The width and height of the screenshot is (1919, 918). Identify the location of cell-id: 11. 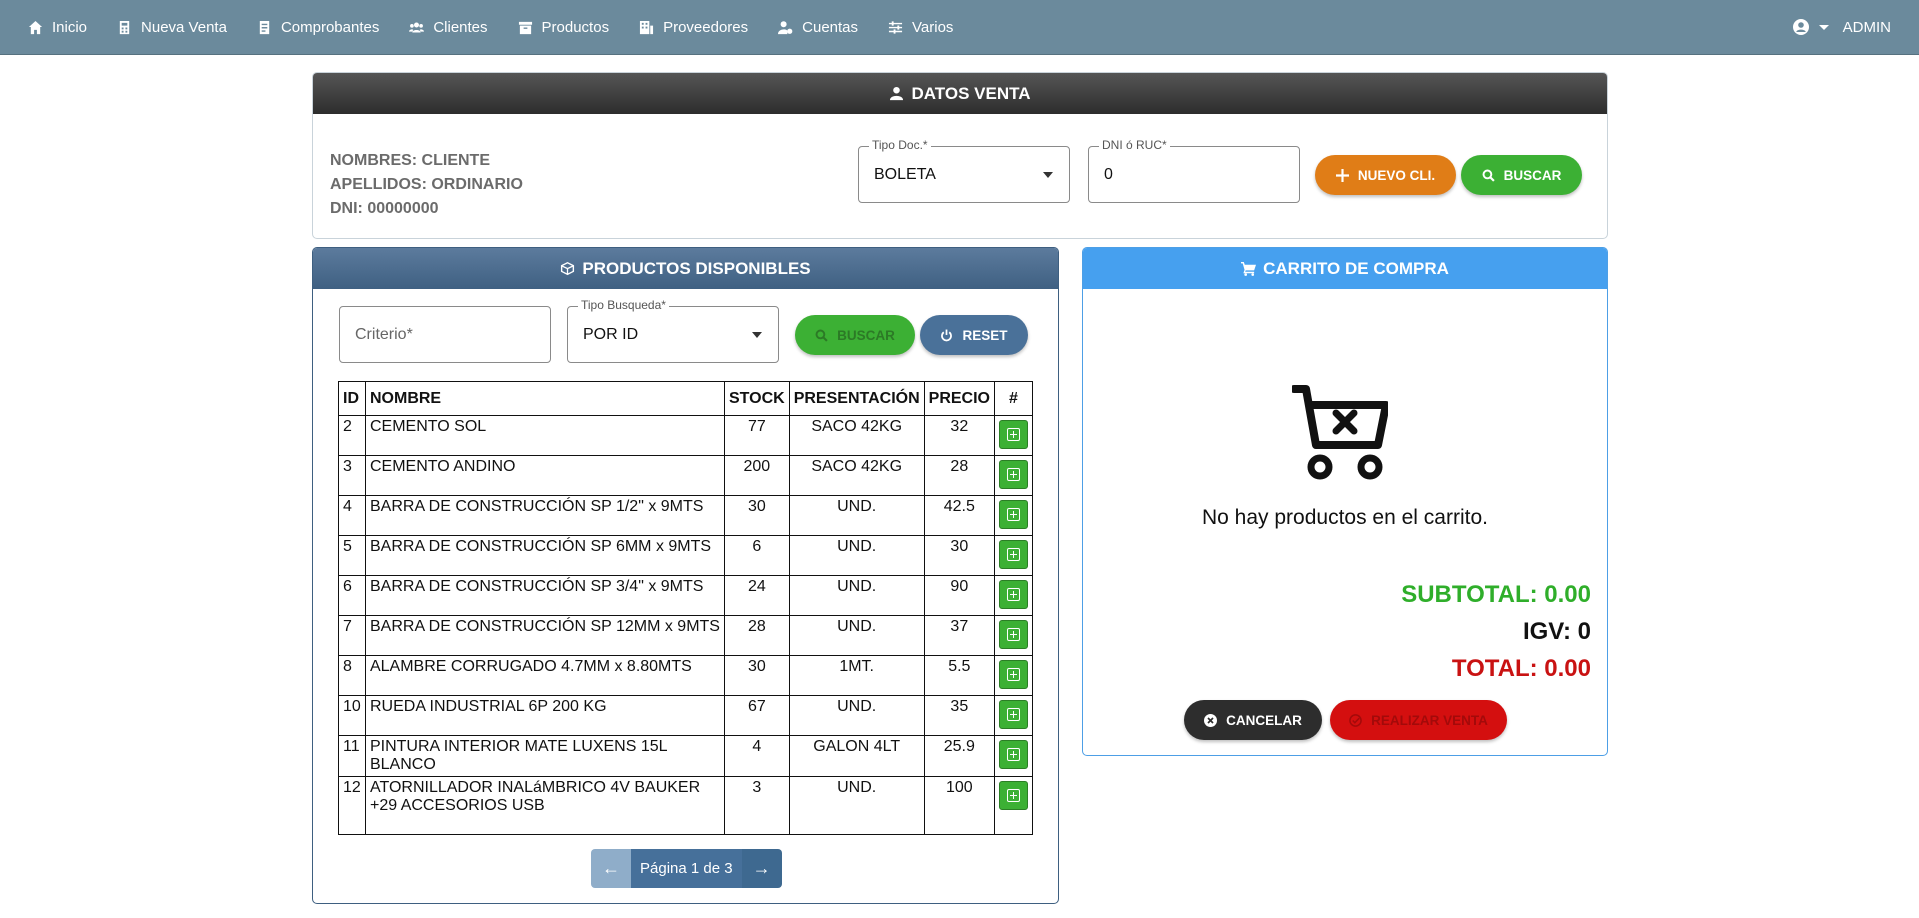
(352, 756).